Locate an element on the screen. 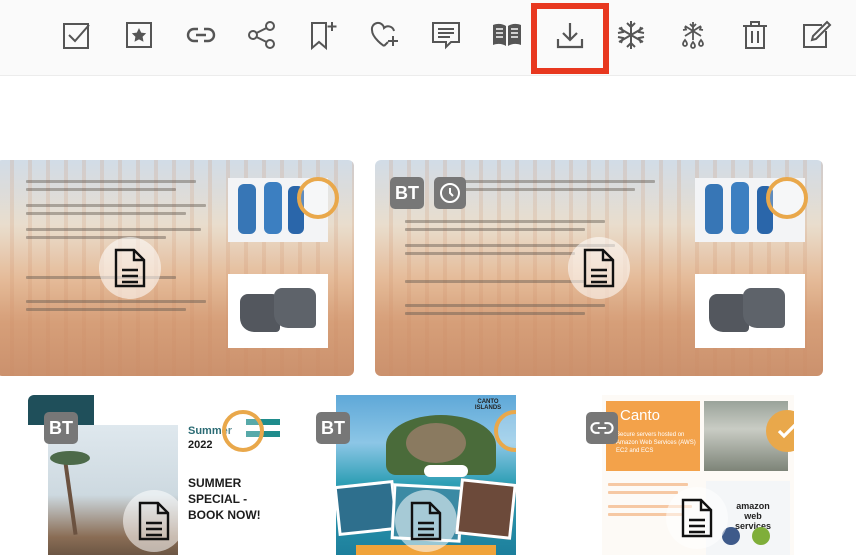  favorite-icon is located at coordinates (139, 35).